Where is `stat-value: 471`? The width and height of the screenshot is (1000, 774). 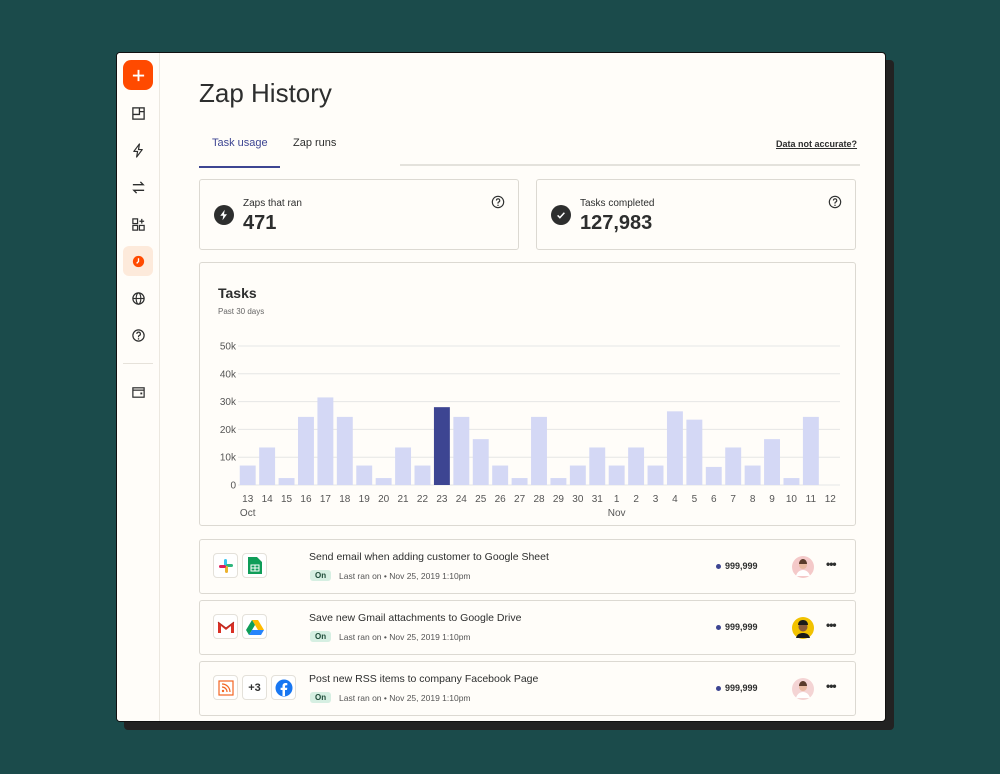 stat-value: 471 is located at coordinates (260, 223).